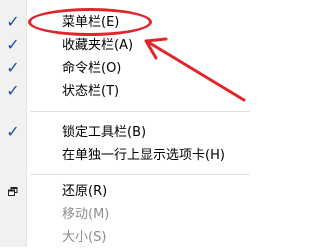  I want to click on menu-item-label: 锁定工具栏(B), so click(104, 132).